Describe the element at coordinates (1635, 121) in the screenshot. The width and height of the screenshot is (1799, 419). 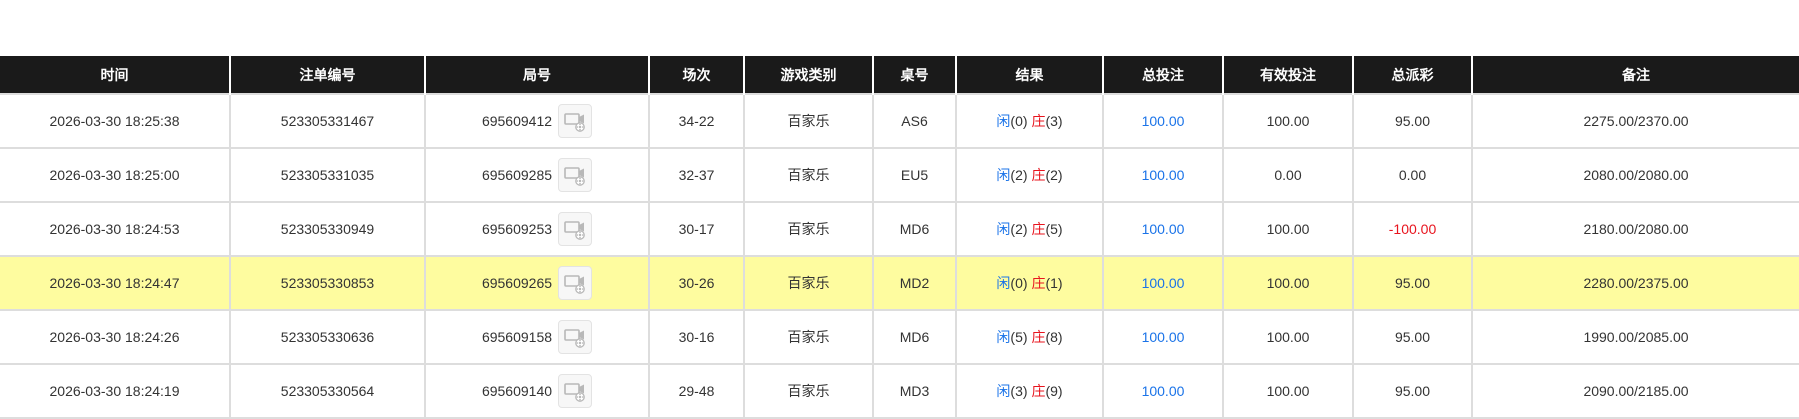
I see `cell-note: 2275.00/2370.00` at that location.